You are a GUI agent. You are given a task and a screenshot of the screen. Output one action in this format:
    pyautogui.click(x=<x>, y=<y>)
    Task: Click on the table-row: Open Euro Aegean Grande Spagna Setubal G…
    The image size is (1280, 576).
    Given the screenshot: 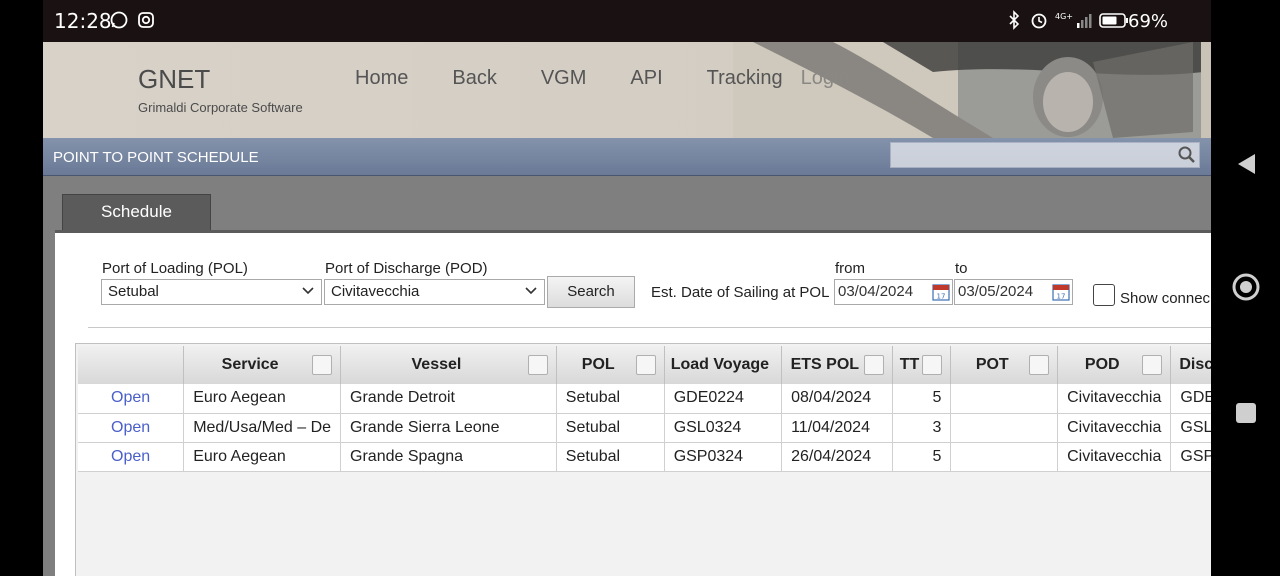 What is the action you would take?
    pyautogui.click(x=644, y=457)
    